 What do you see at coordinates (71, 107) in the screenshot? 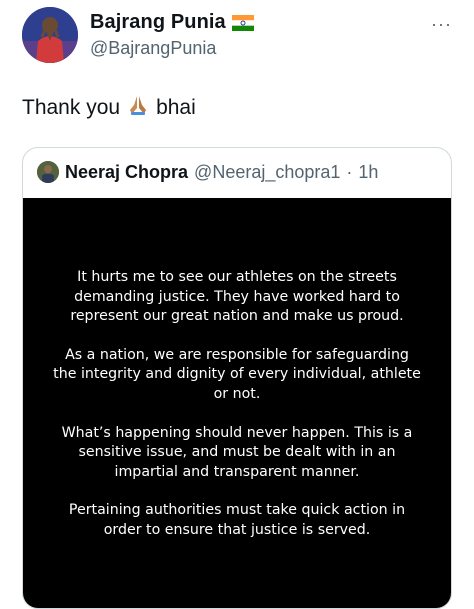
I see `tweet-text-main: Thank you` at bounding box center [71, 107].